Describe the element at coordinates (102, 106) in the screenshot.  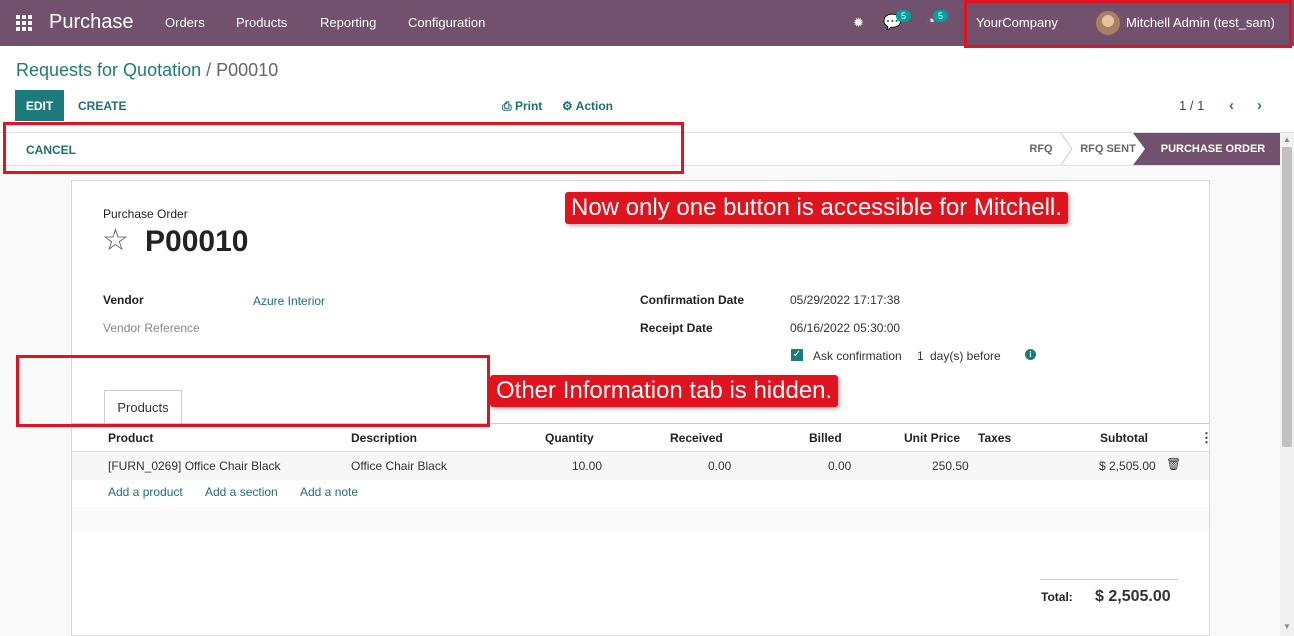
I see `create-button: CREATE` at that location.